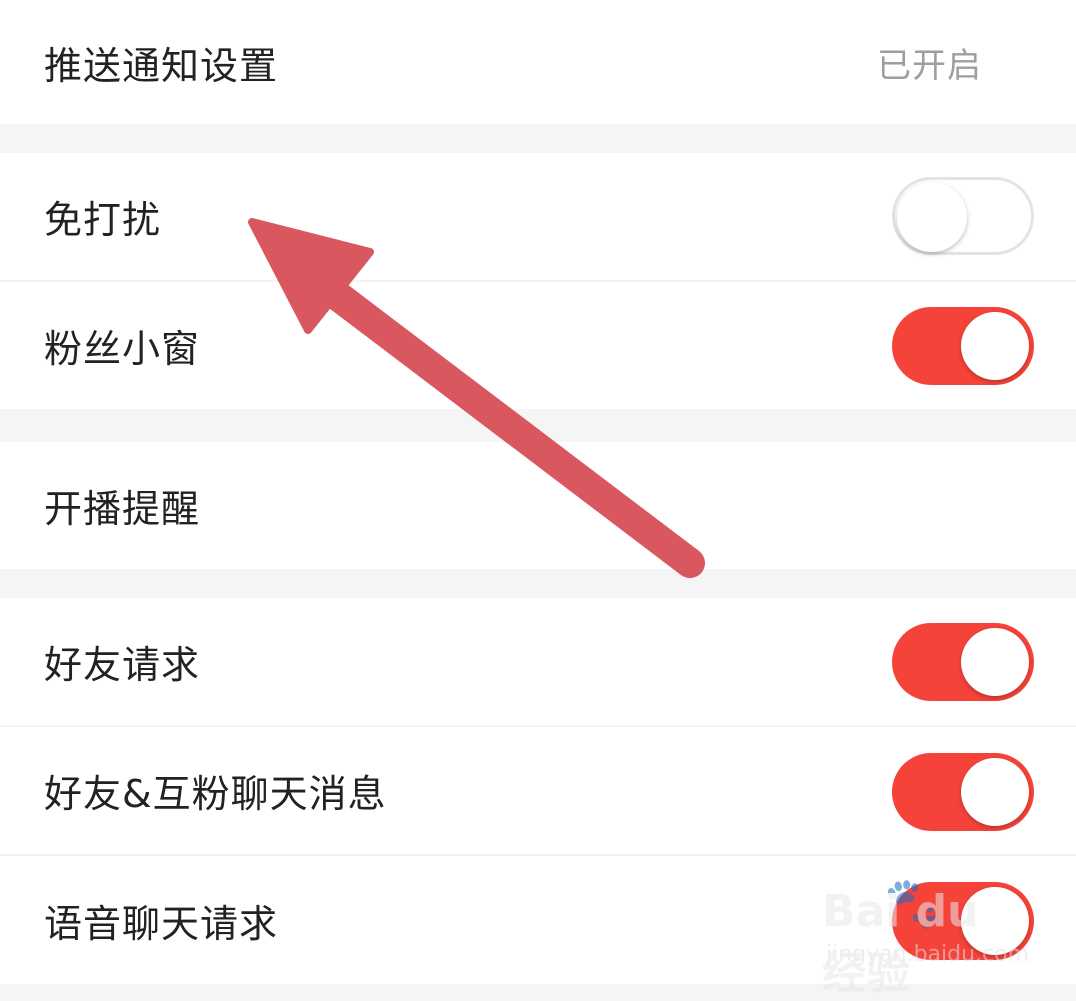  Describe the element at coordinates (538, 345) in the screenshot. I see `fan-window-row: 粉丝小窗` at that location.